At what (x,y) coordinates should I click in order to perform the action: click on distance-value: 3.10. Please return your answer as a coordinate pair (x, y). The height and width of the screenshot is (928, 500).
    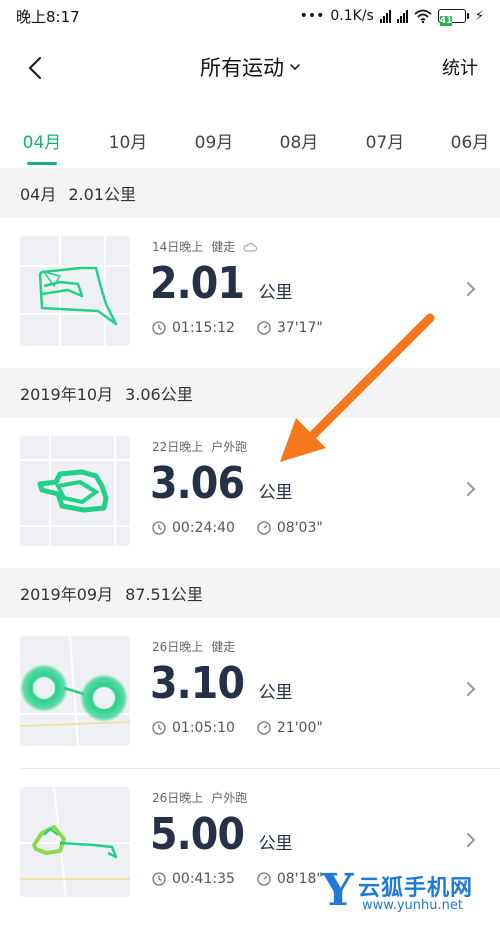
    Looking at the image, I should click on (197, 683).